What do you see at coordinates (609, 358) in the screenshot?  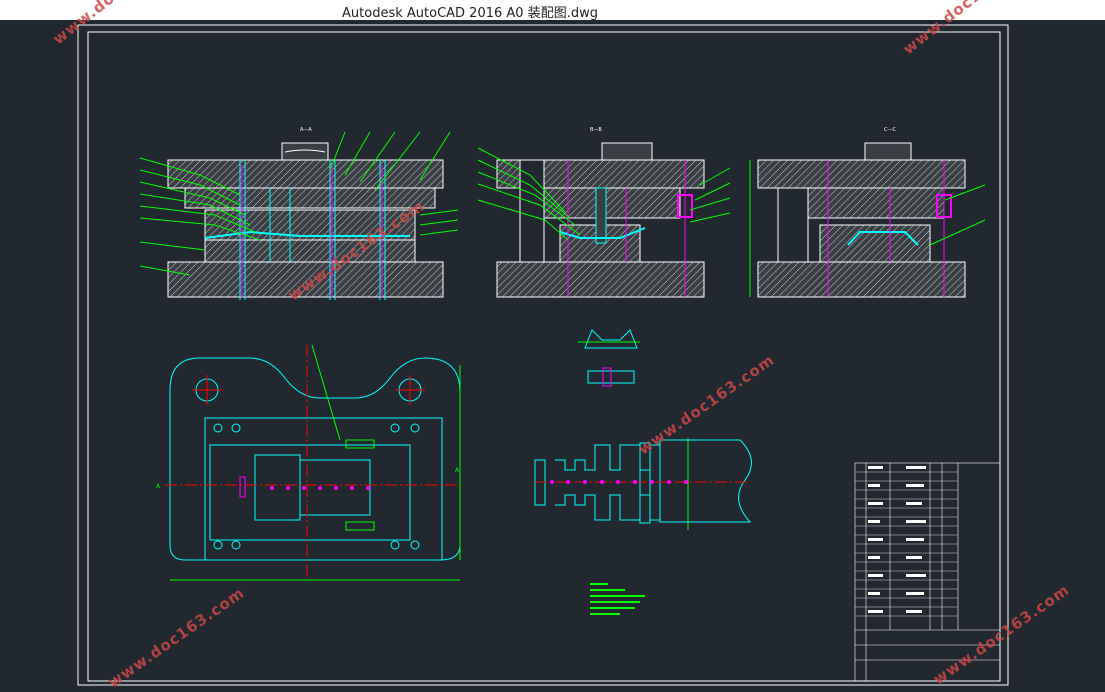 I see `part-detail-view` at bounding box center [609, 358].